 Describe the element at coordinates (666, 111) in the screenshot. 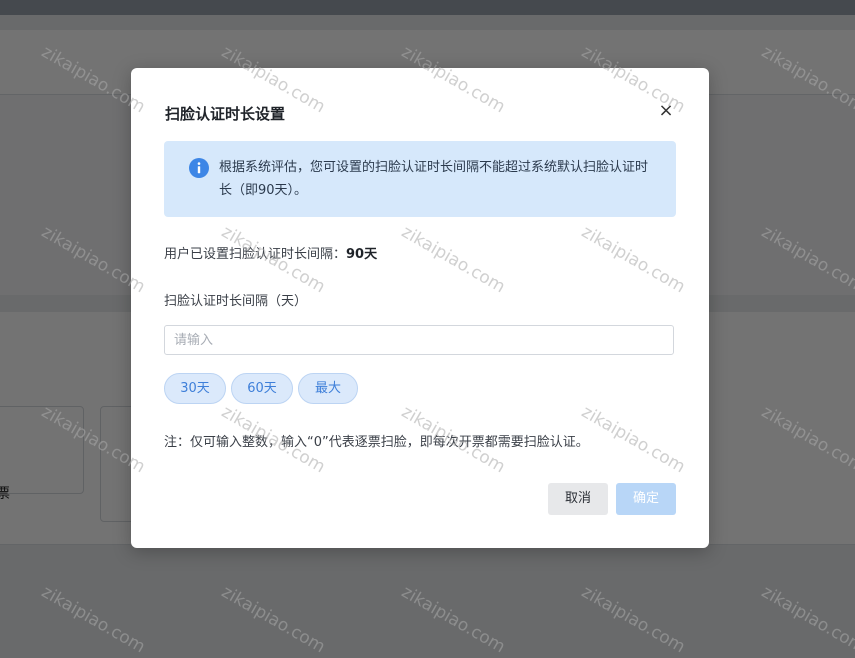

I see `close-icon: ×` at that location.